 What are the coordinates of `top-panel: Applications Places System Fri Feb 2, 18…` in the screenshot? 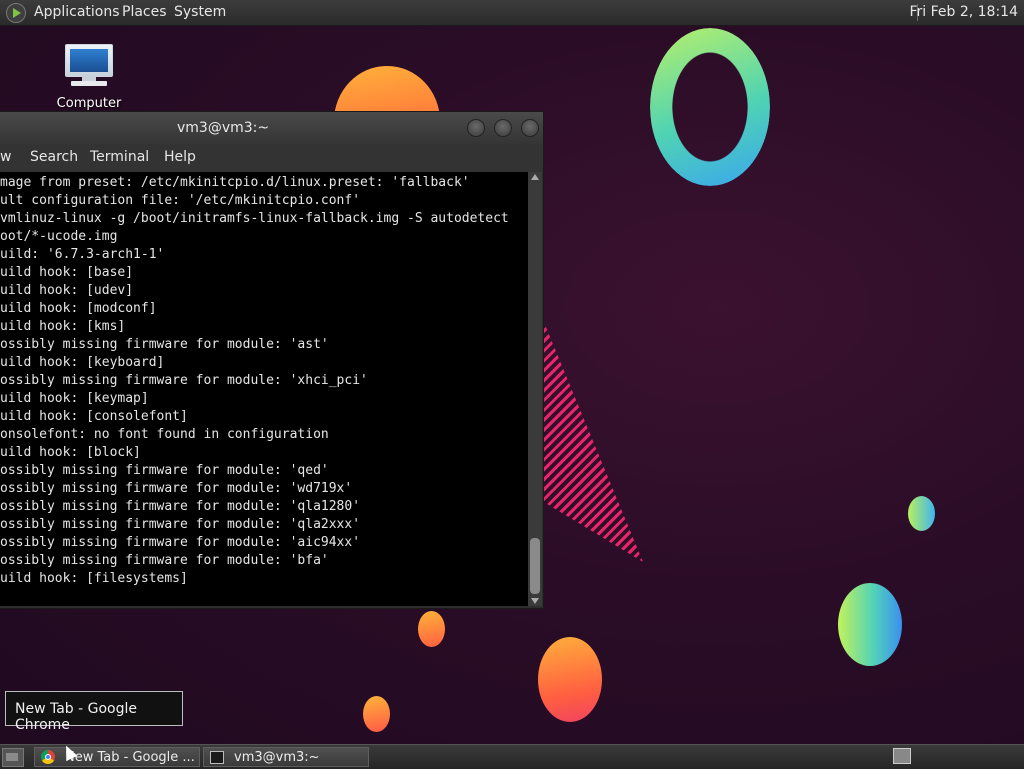 It's located at (512, 13).